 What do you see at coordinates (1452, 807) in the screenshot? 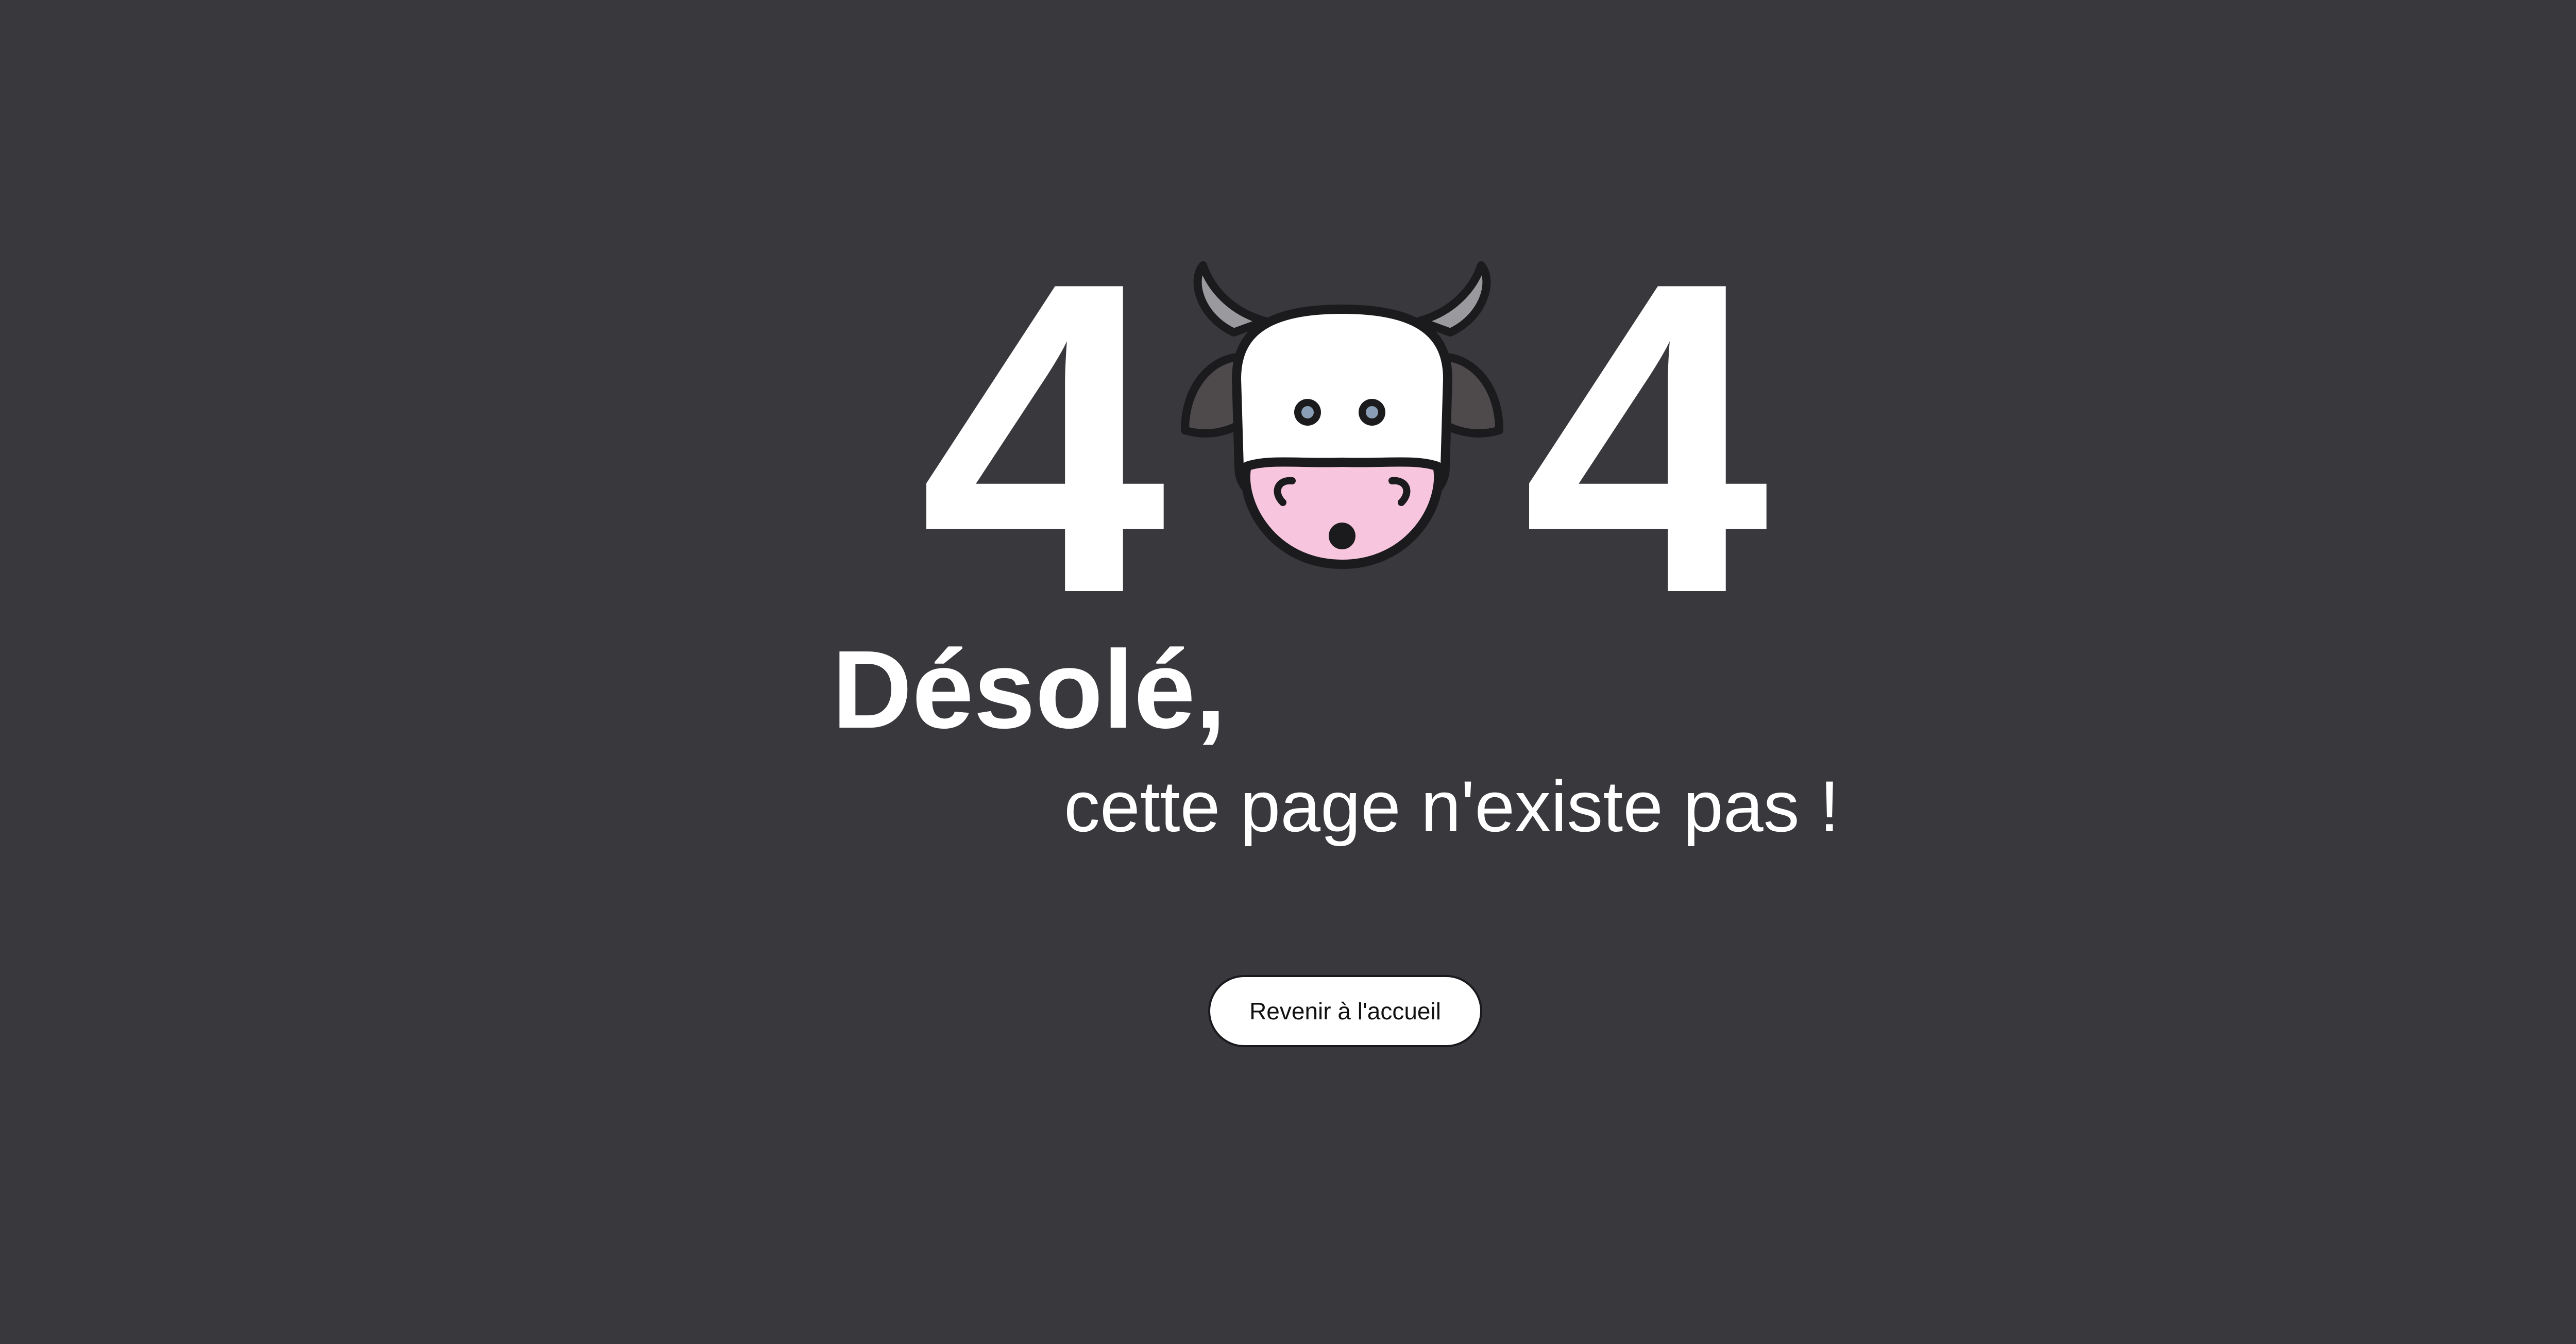
I see `error-message: cette page n'existe pas !` at bounding box center [1452, 807].